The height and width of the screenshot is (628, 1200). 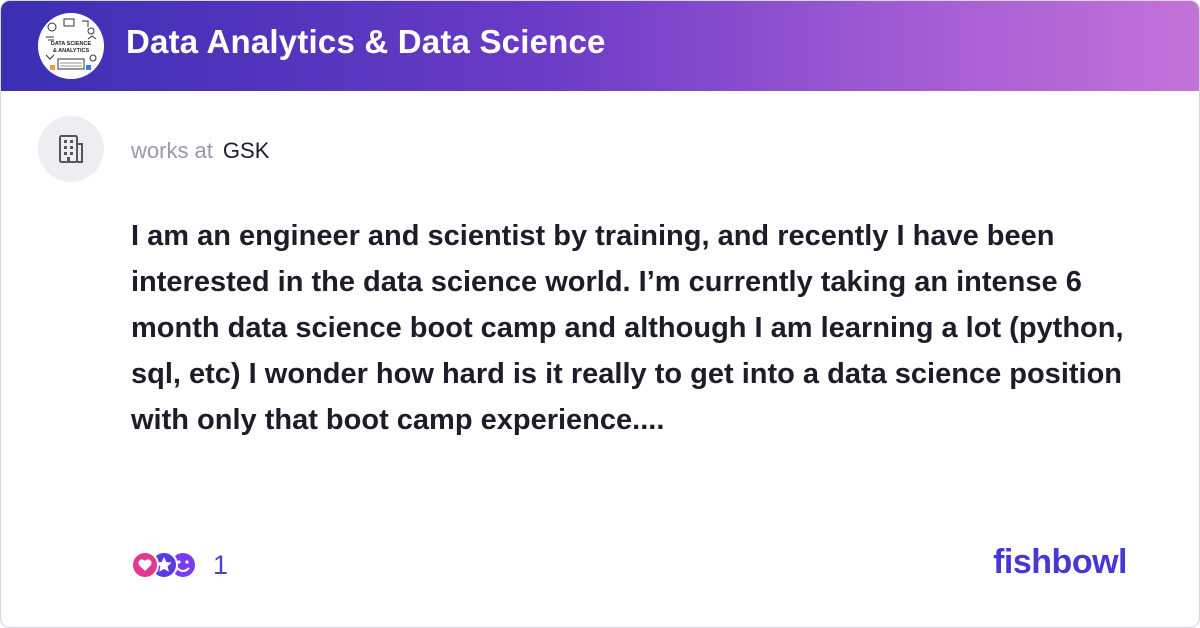 What do you see at coordinates (172, 150) in the screenshot?
I see `works-at-label: works at` at bounding box center [172, 150].